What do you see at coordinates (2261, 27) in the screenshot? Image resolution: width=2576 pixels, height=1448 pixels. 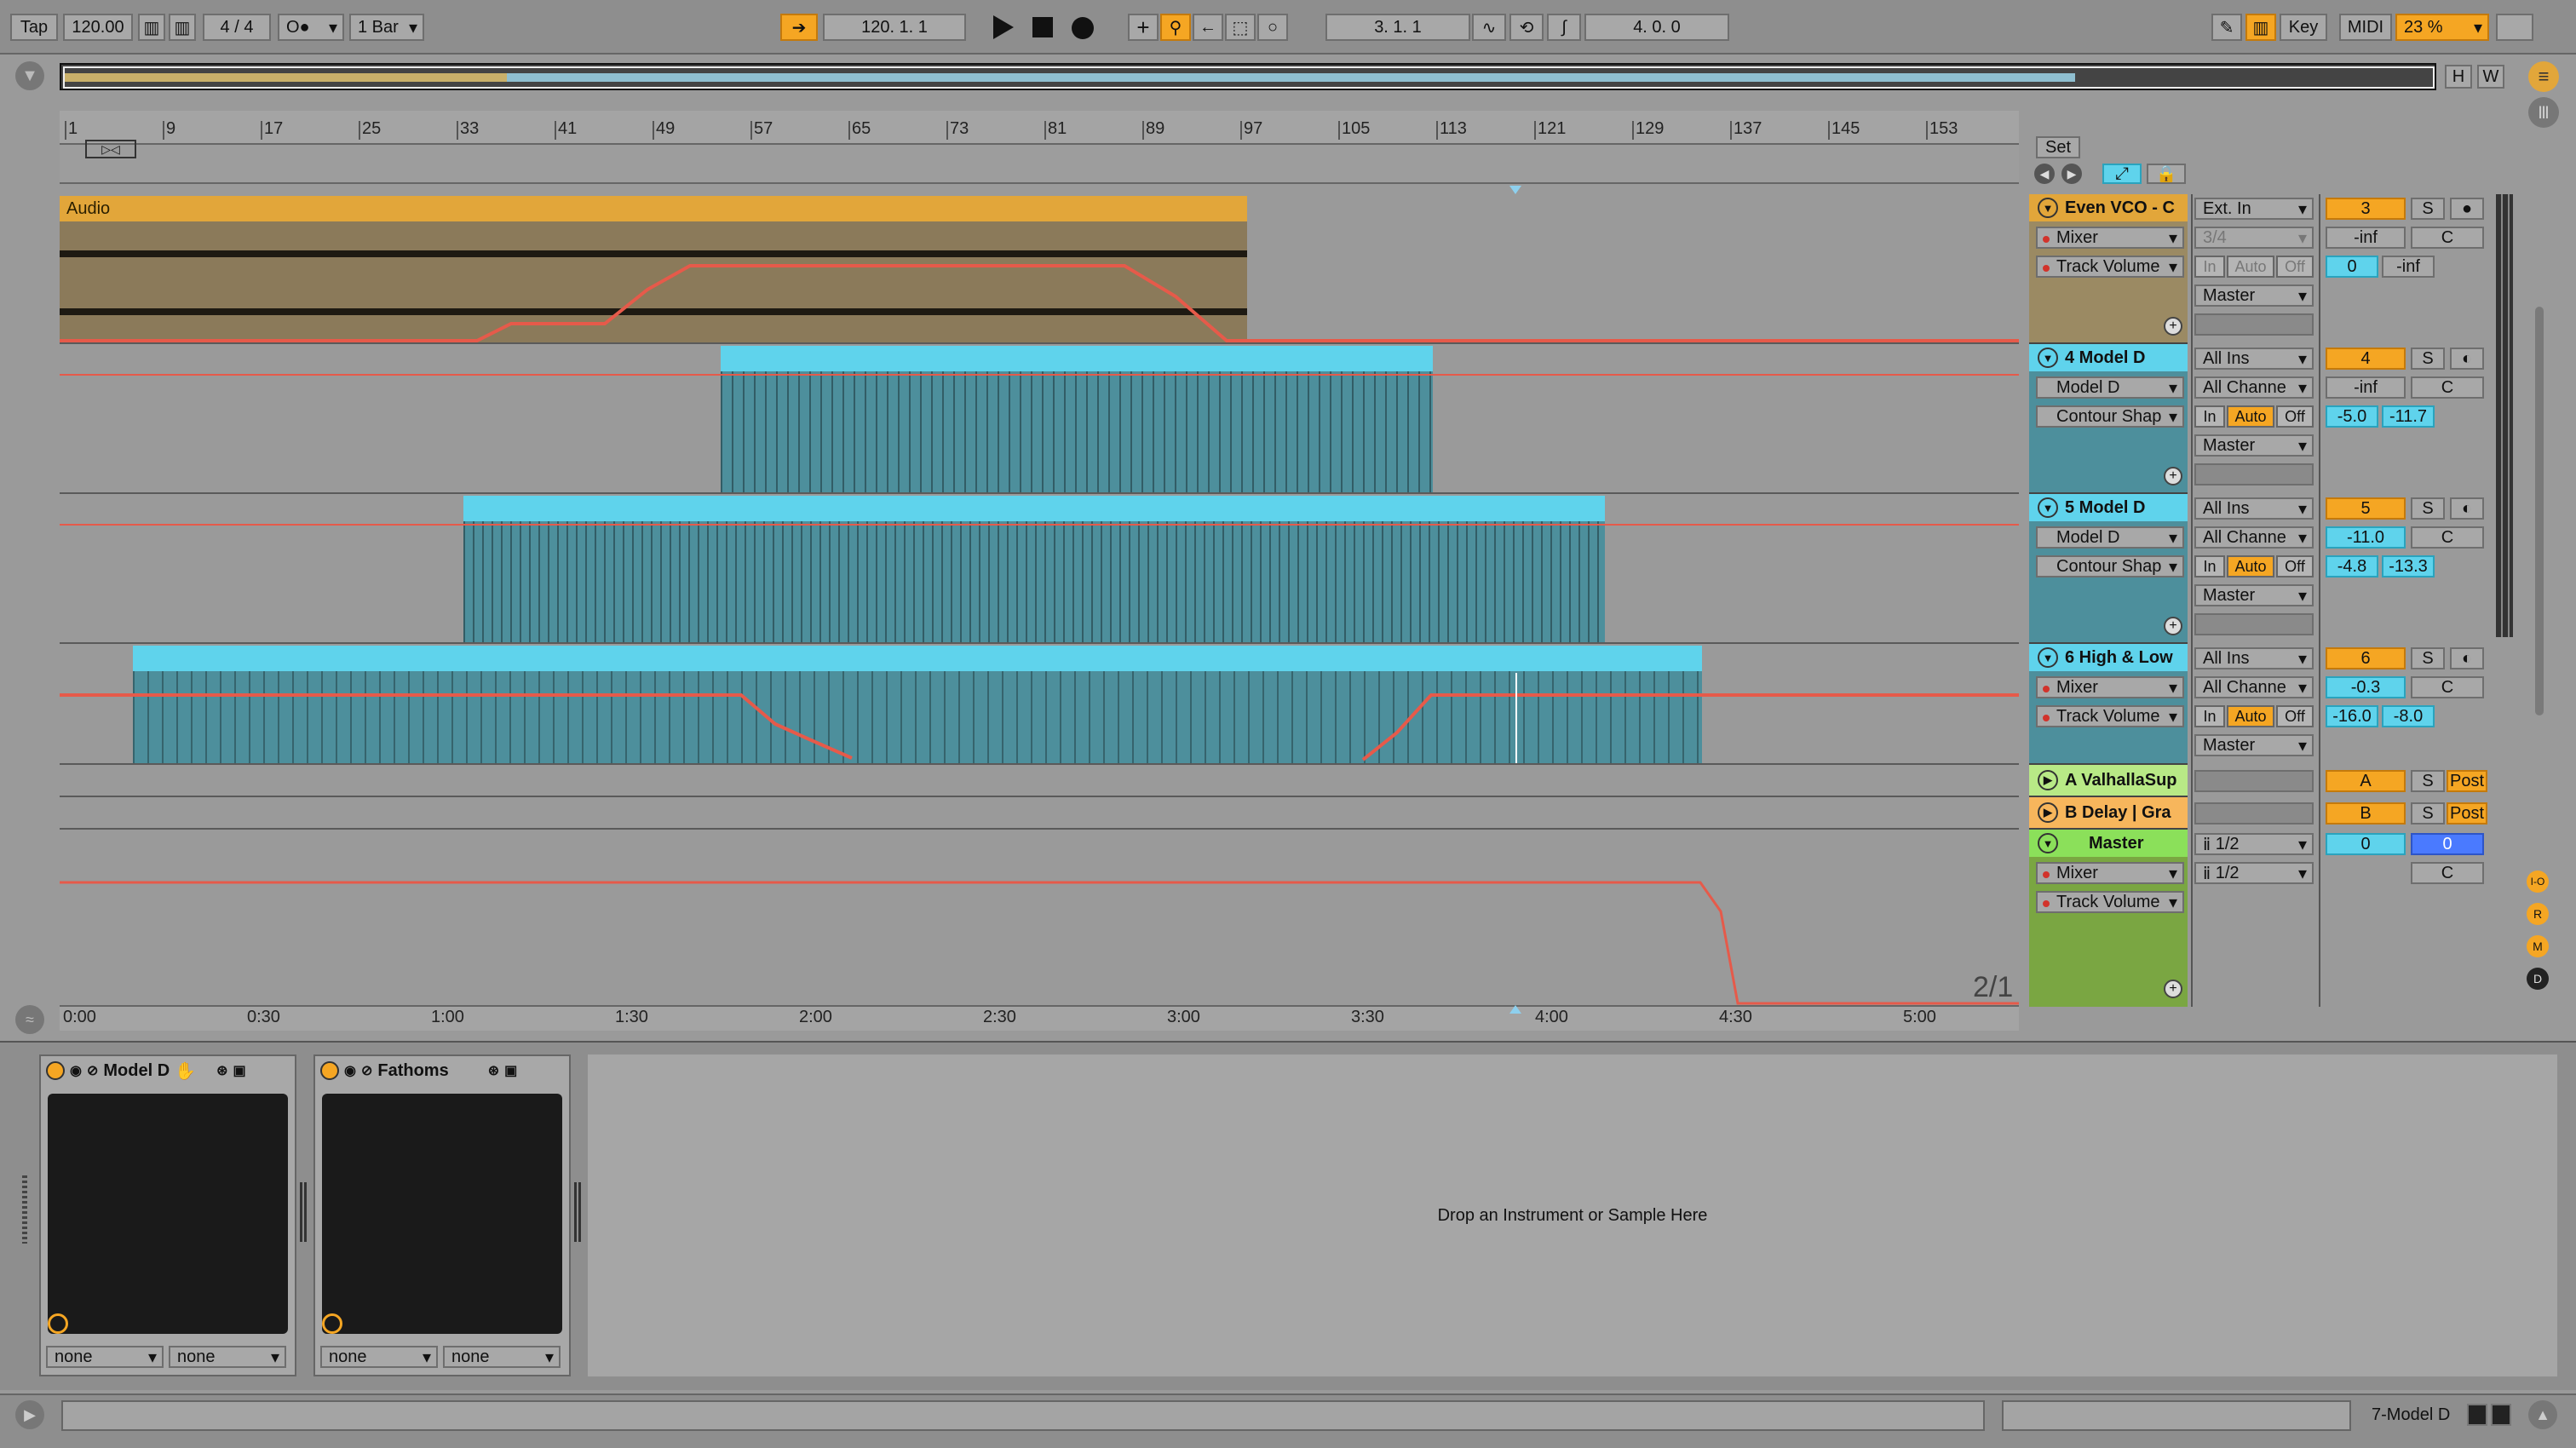 I see `keyboard-icon: ▥` at bounding box center [2261, 27].